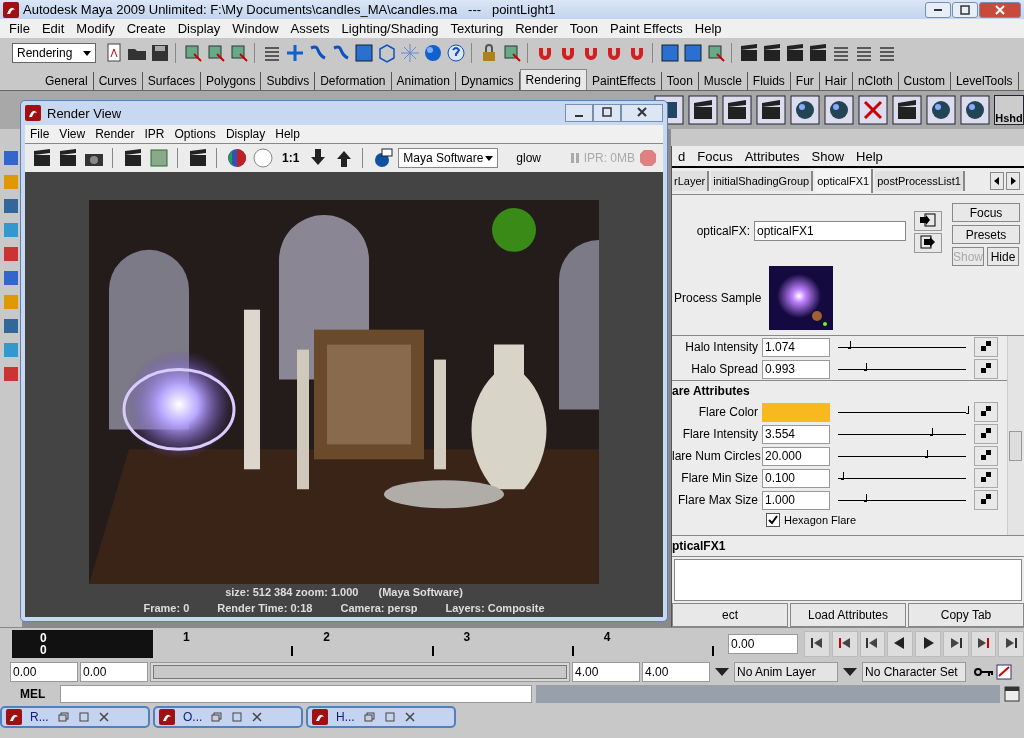  What do you see at coordinates (872, 644) in the screenshot?
I see `prevframe-button` at bounding box center [872, 644].